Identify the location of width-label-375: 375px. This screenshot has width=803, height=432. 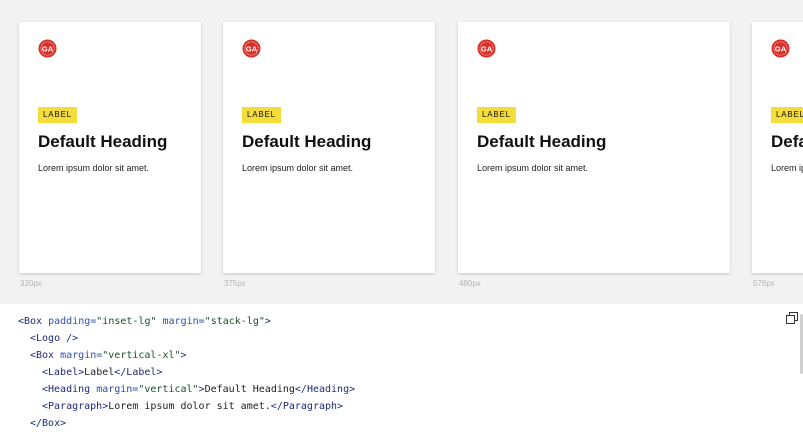
(235, 283).